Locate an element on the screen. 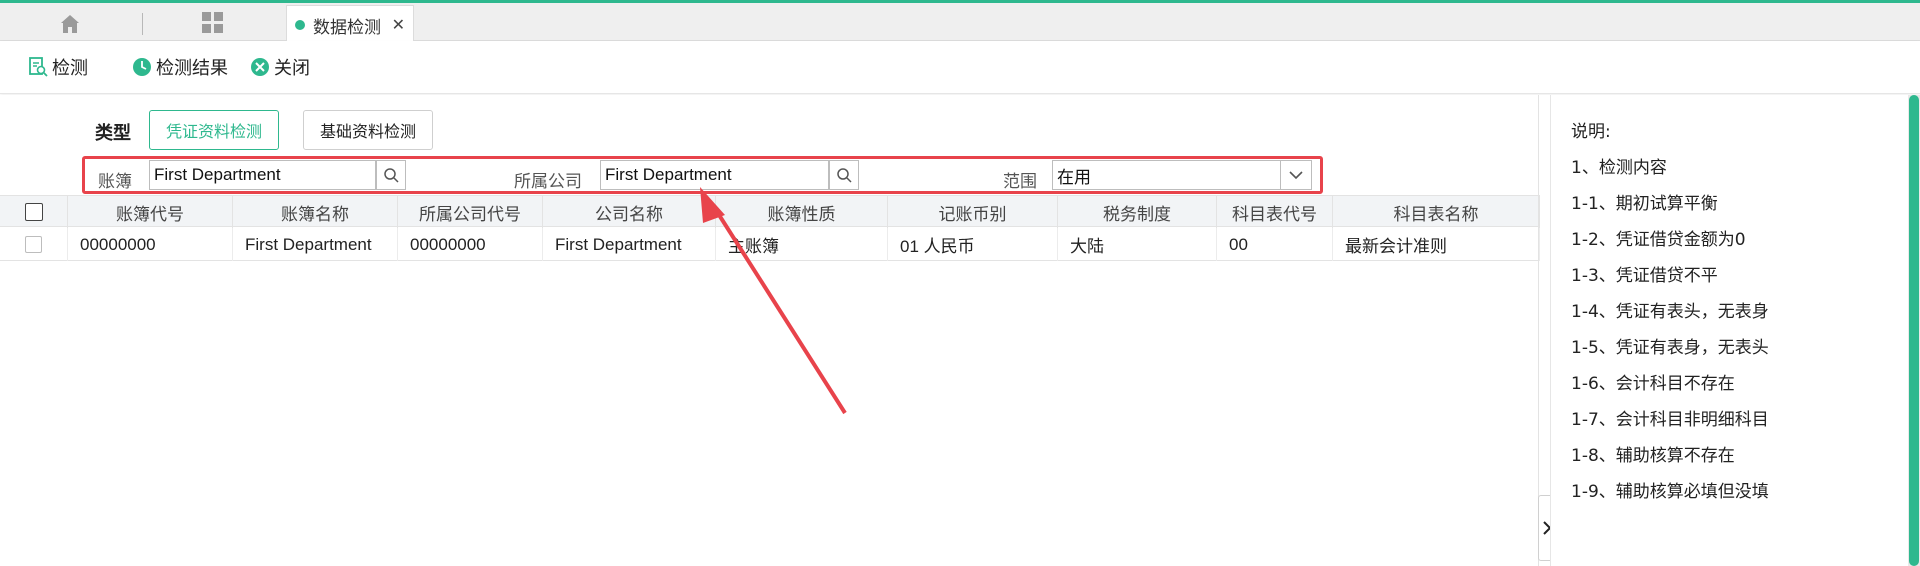 The image size is (1920, 566). scope-dropdown-button is located at coordinates (1296, 175).